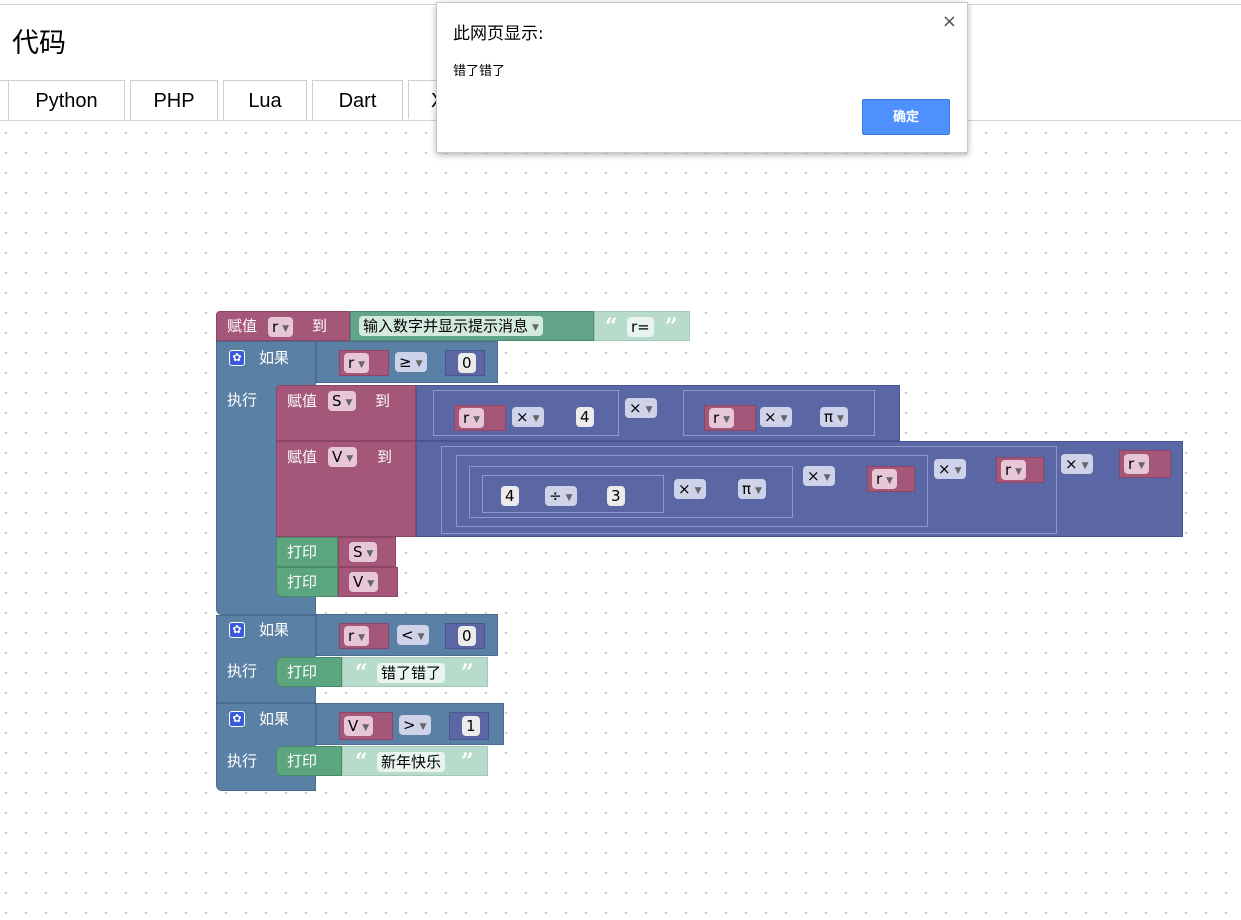 Image resolution: width=1241 pixels, height=920 pixels. I want to click on tab-lua: Lua, so click(265, 100).